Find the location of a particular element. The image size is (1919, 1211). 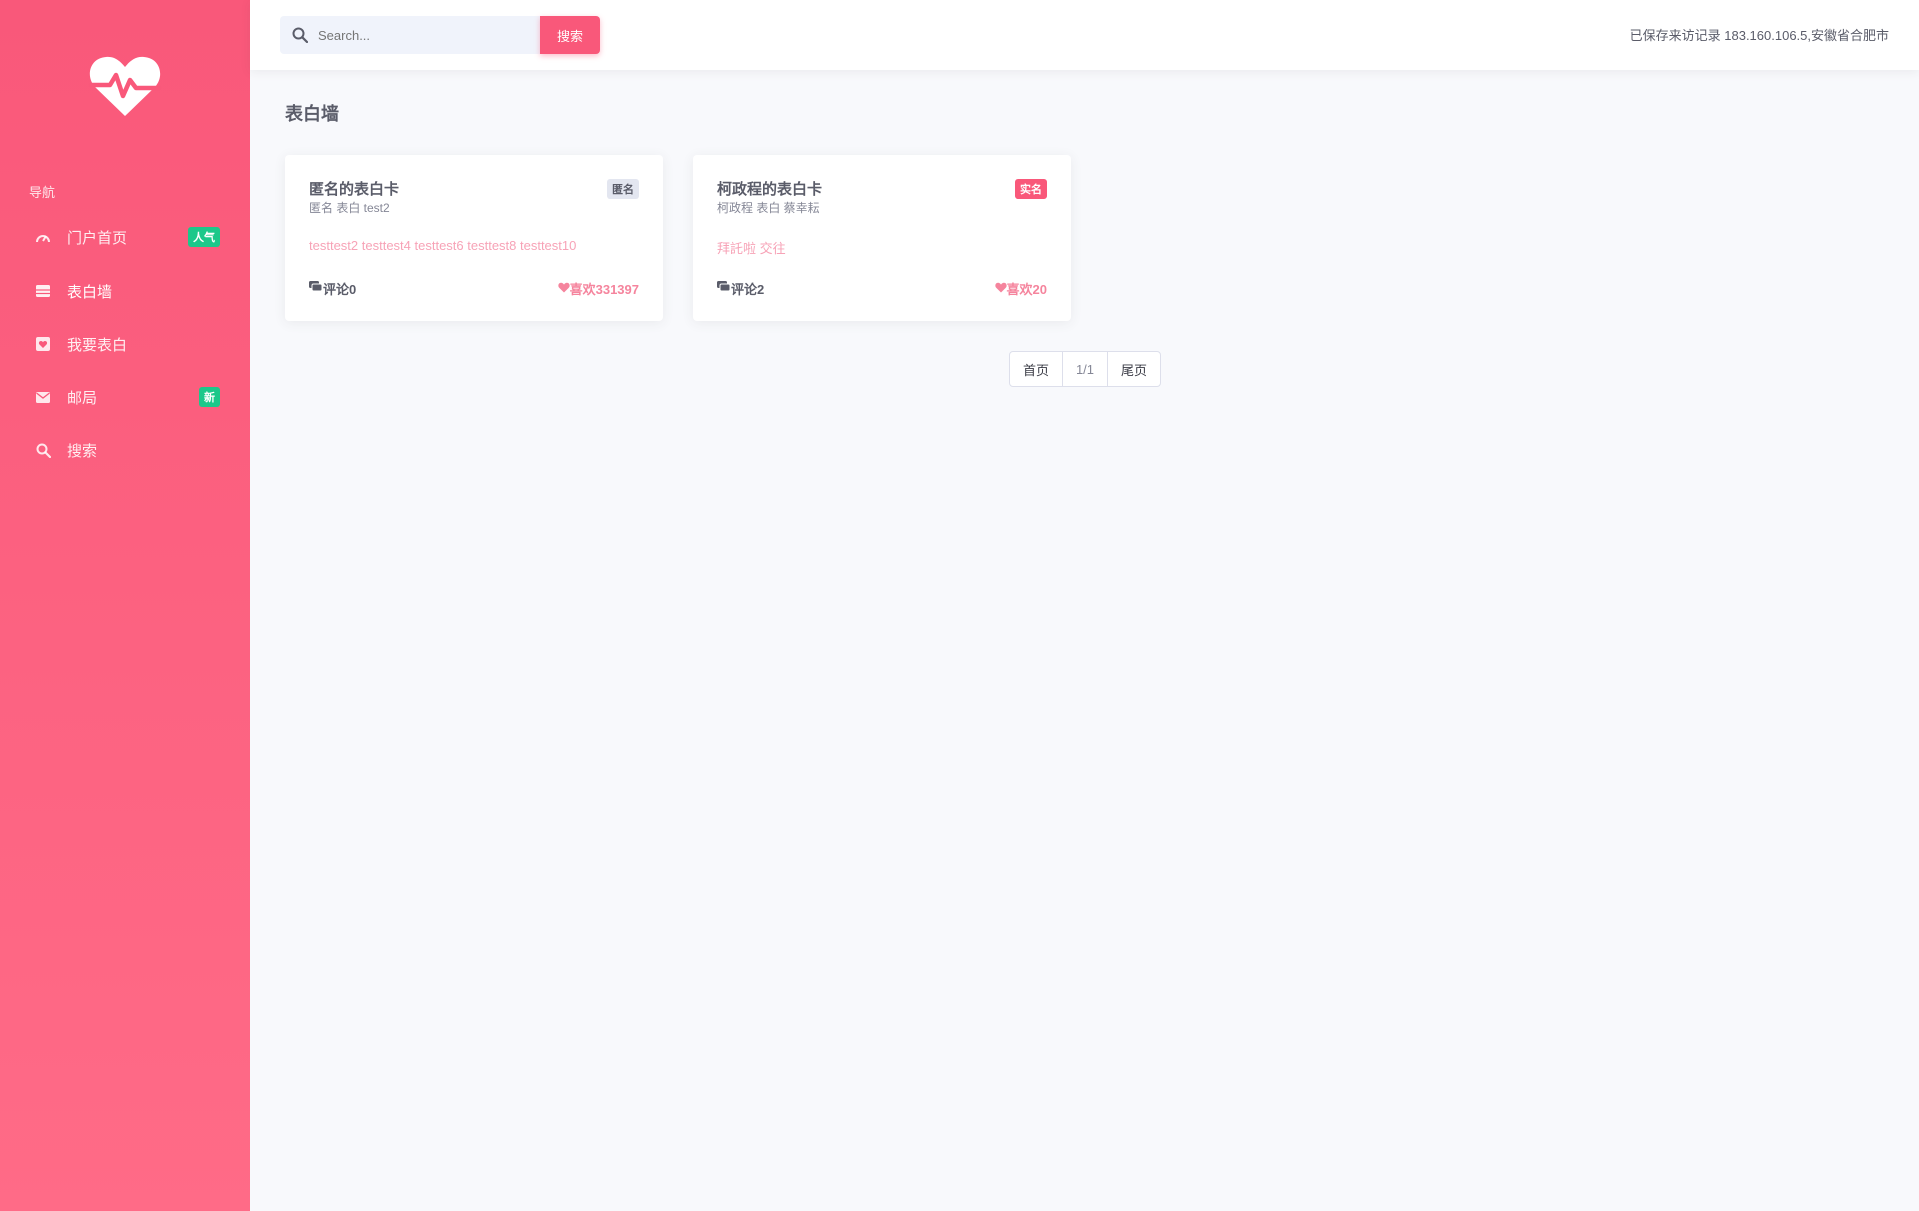

new-badge: 新 is located at coordinates (209, 397).